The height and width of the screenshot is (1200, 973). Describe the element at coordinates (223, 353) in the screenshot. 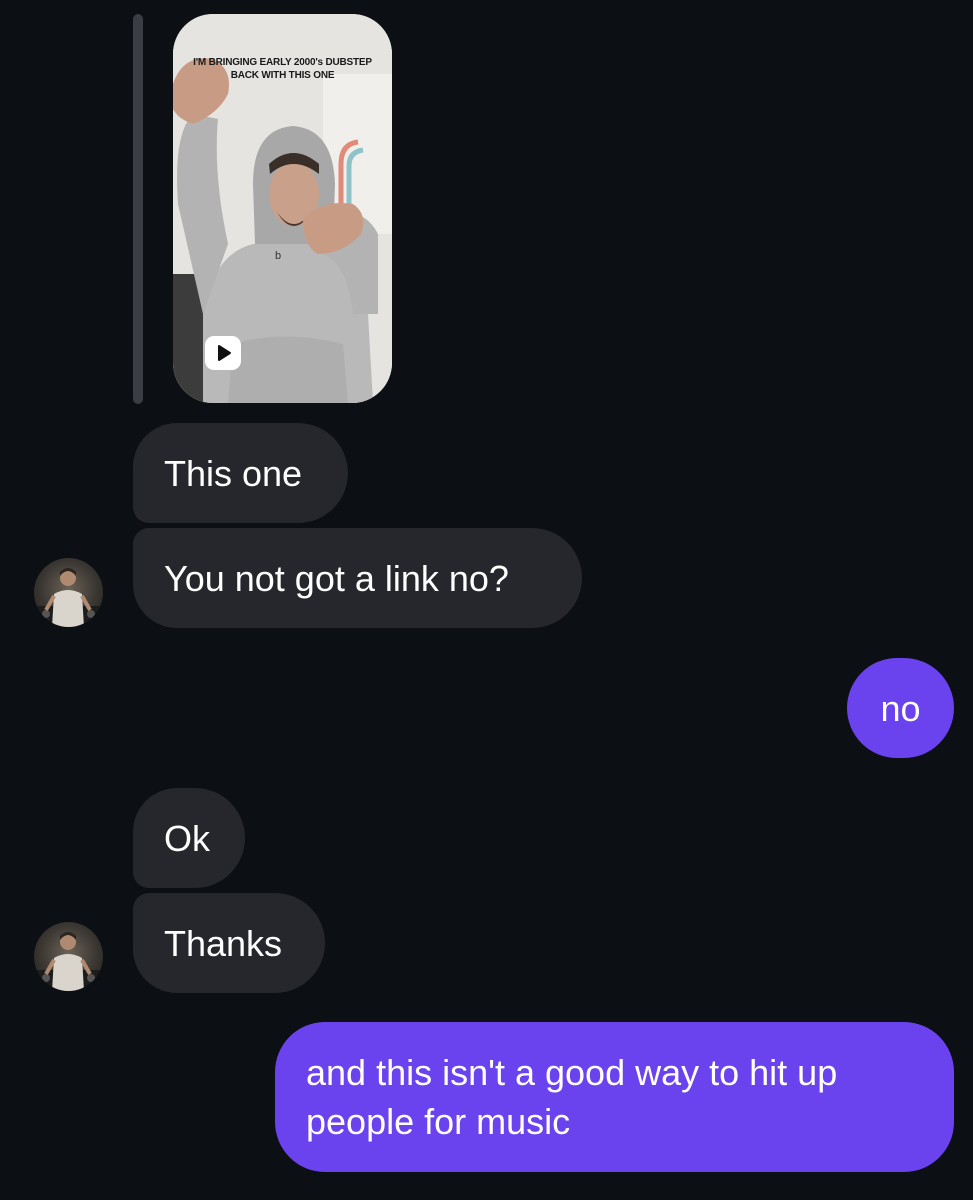

I see `play-icon` at that location.